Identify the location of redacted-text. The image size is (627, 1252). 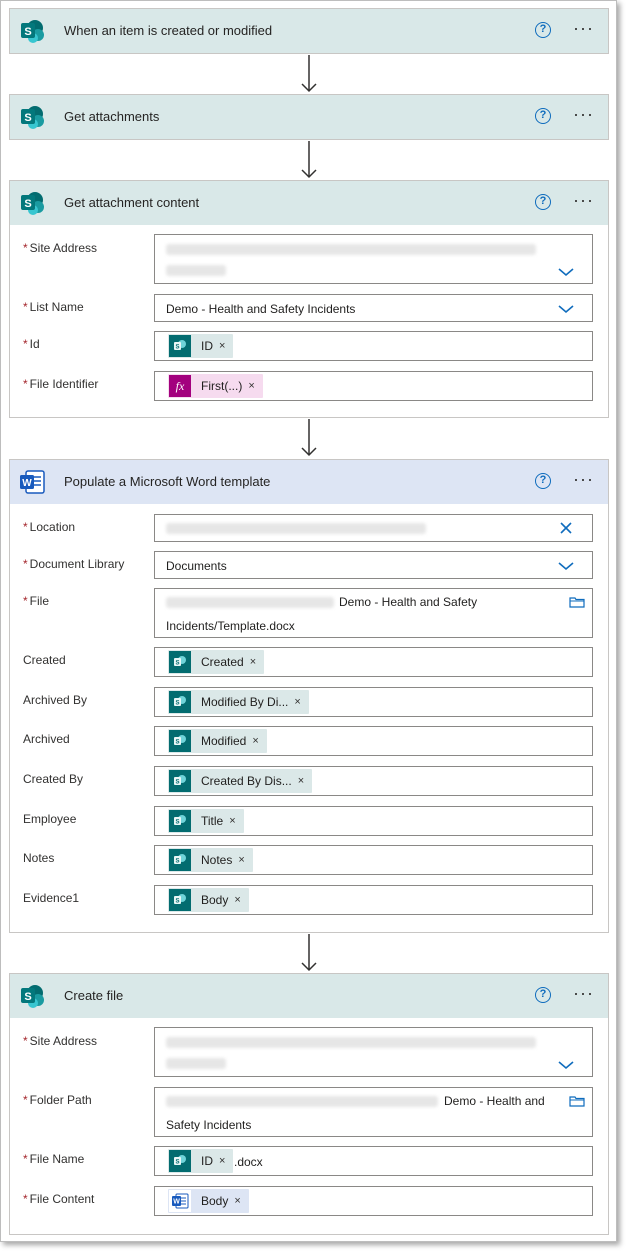
(196, 270).